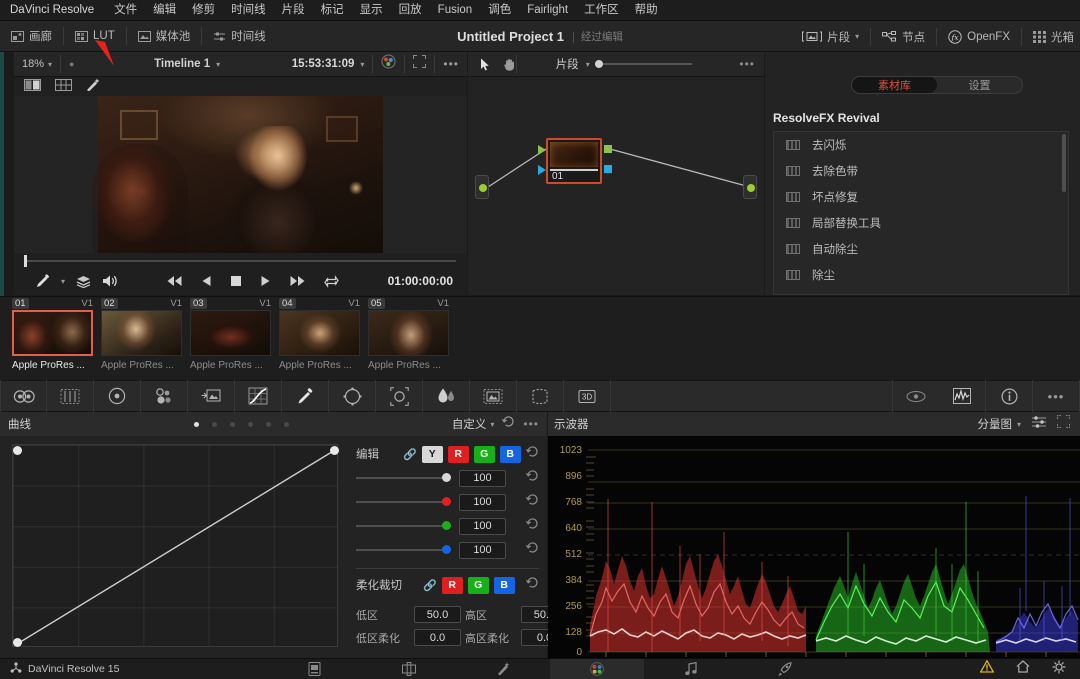  I want to click on openfx-effect-list: 去闪烁 去除色带 坏点修复 局部替换工具 自动除尘 除尘, so click(921, 213).